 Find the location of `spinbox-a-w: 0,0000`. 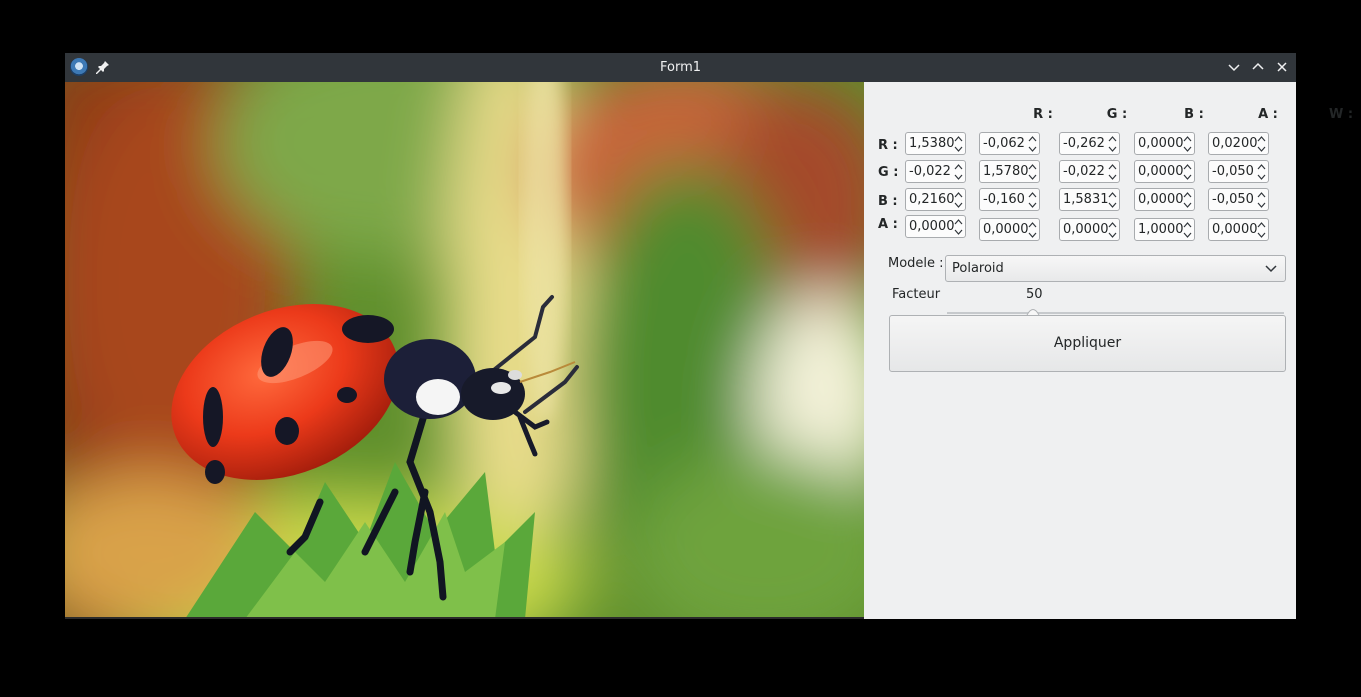

spinbox-a-w: 0,0000 is located at coordinates (1238, 229).